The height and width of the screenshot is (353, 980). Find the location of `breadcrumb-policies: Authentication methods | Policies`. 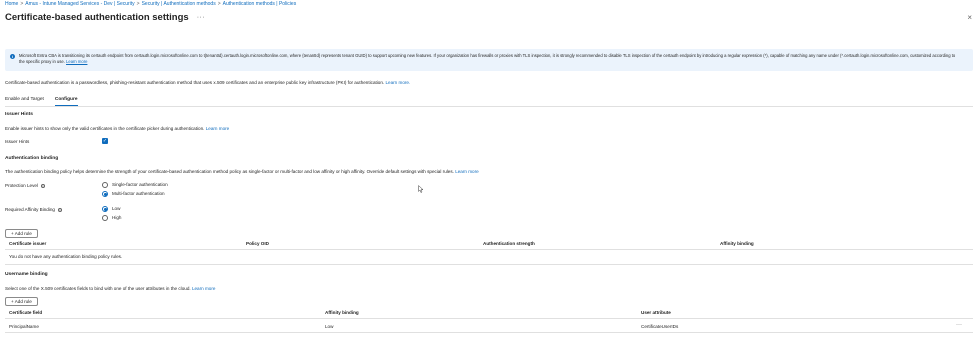

breadcrumb-policies: Authentication methods | Policies is located at coordinates (260, 4).